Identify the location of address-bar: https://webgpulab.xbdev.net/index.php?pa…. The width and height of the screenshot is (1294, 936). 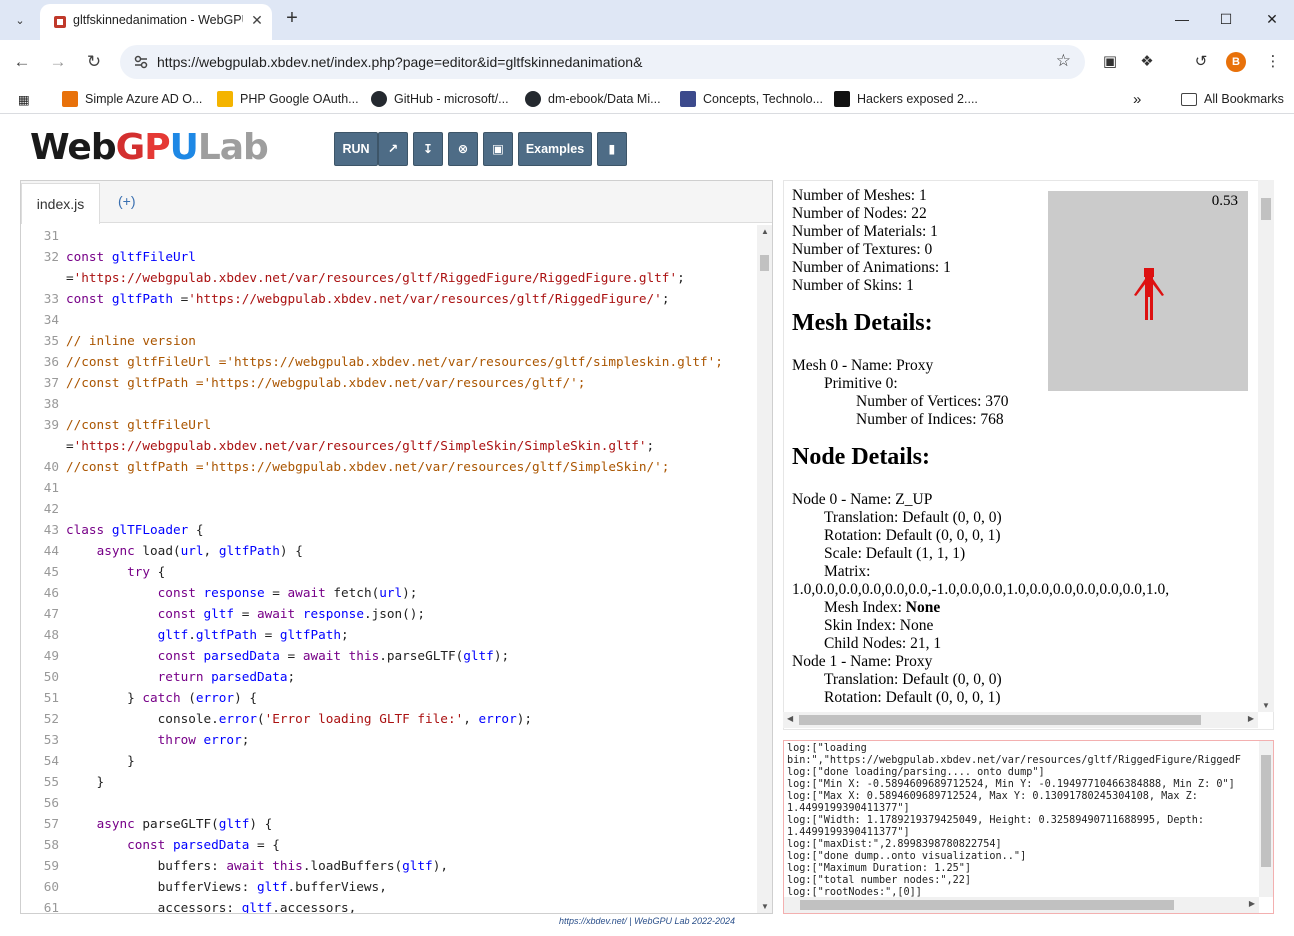
(602, 62).